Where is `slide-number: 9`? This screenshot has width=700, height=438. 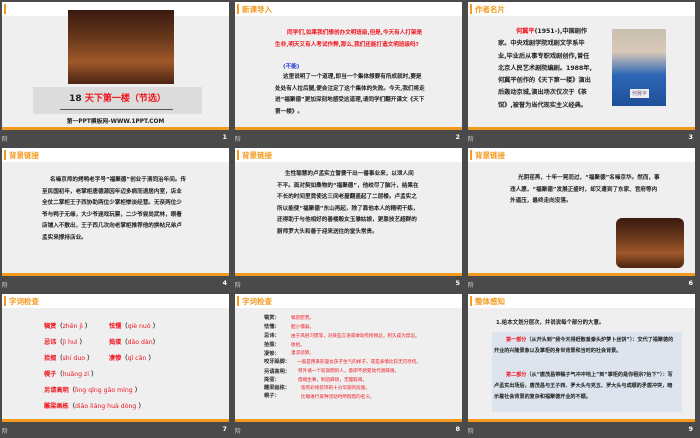
slide-number: 9 is located at coordinates (690, 429).